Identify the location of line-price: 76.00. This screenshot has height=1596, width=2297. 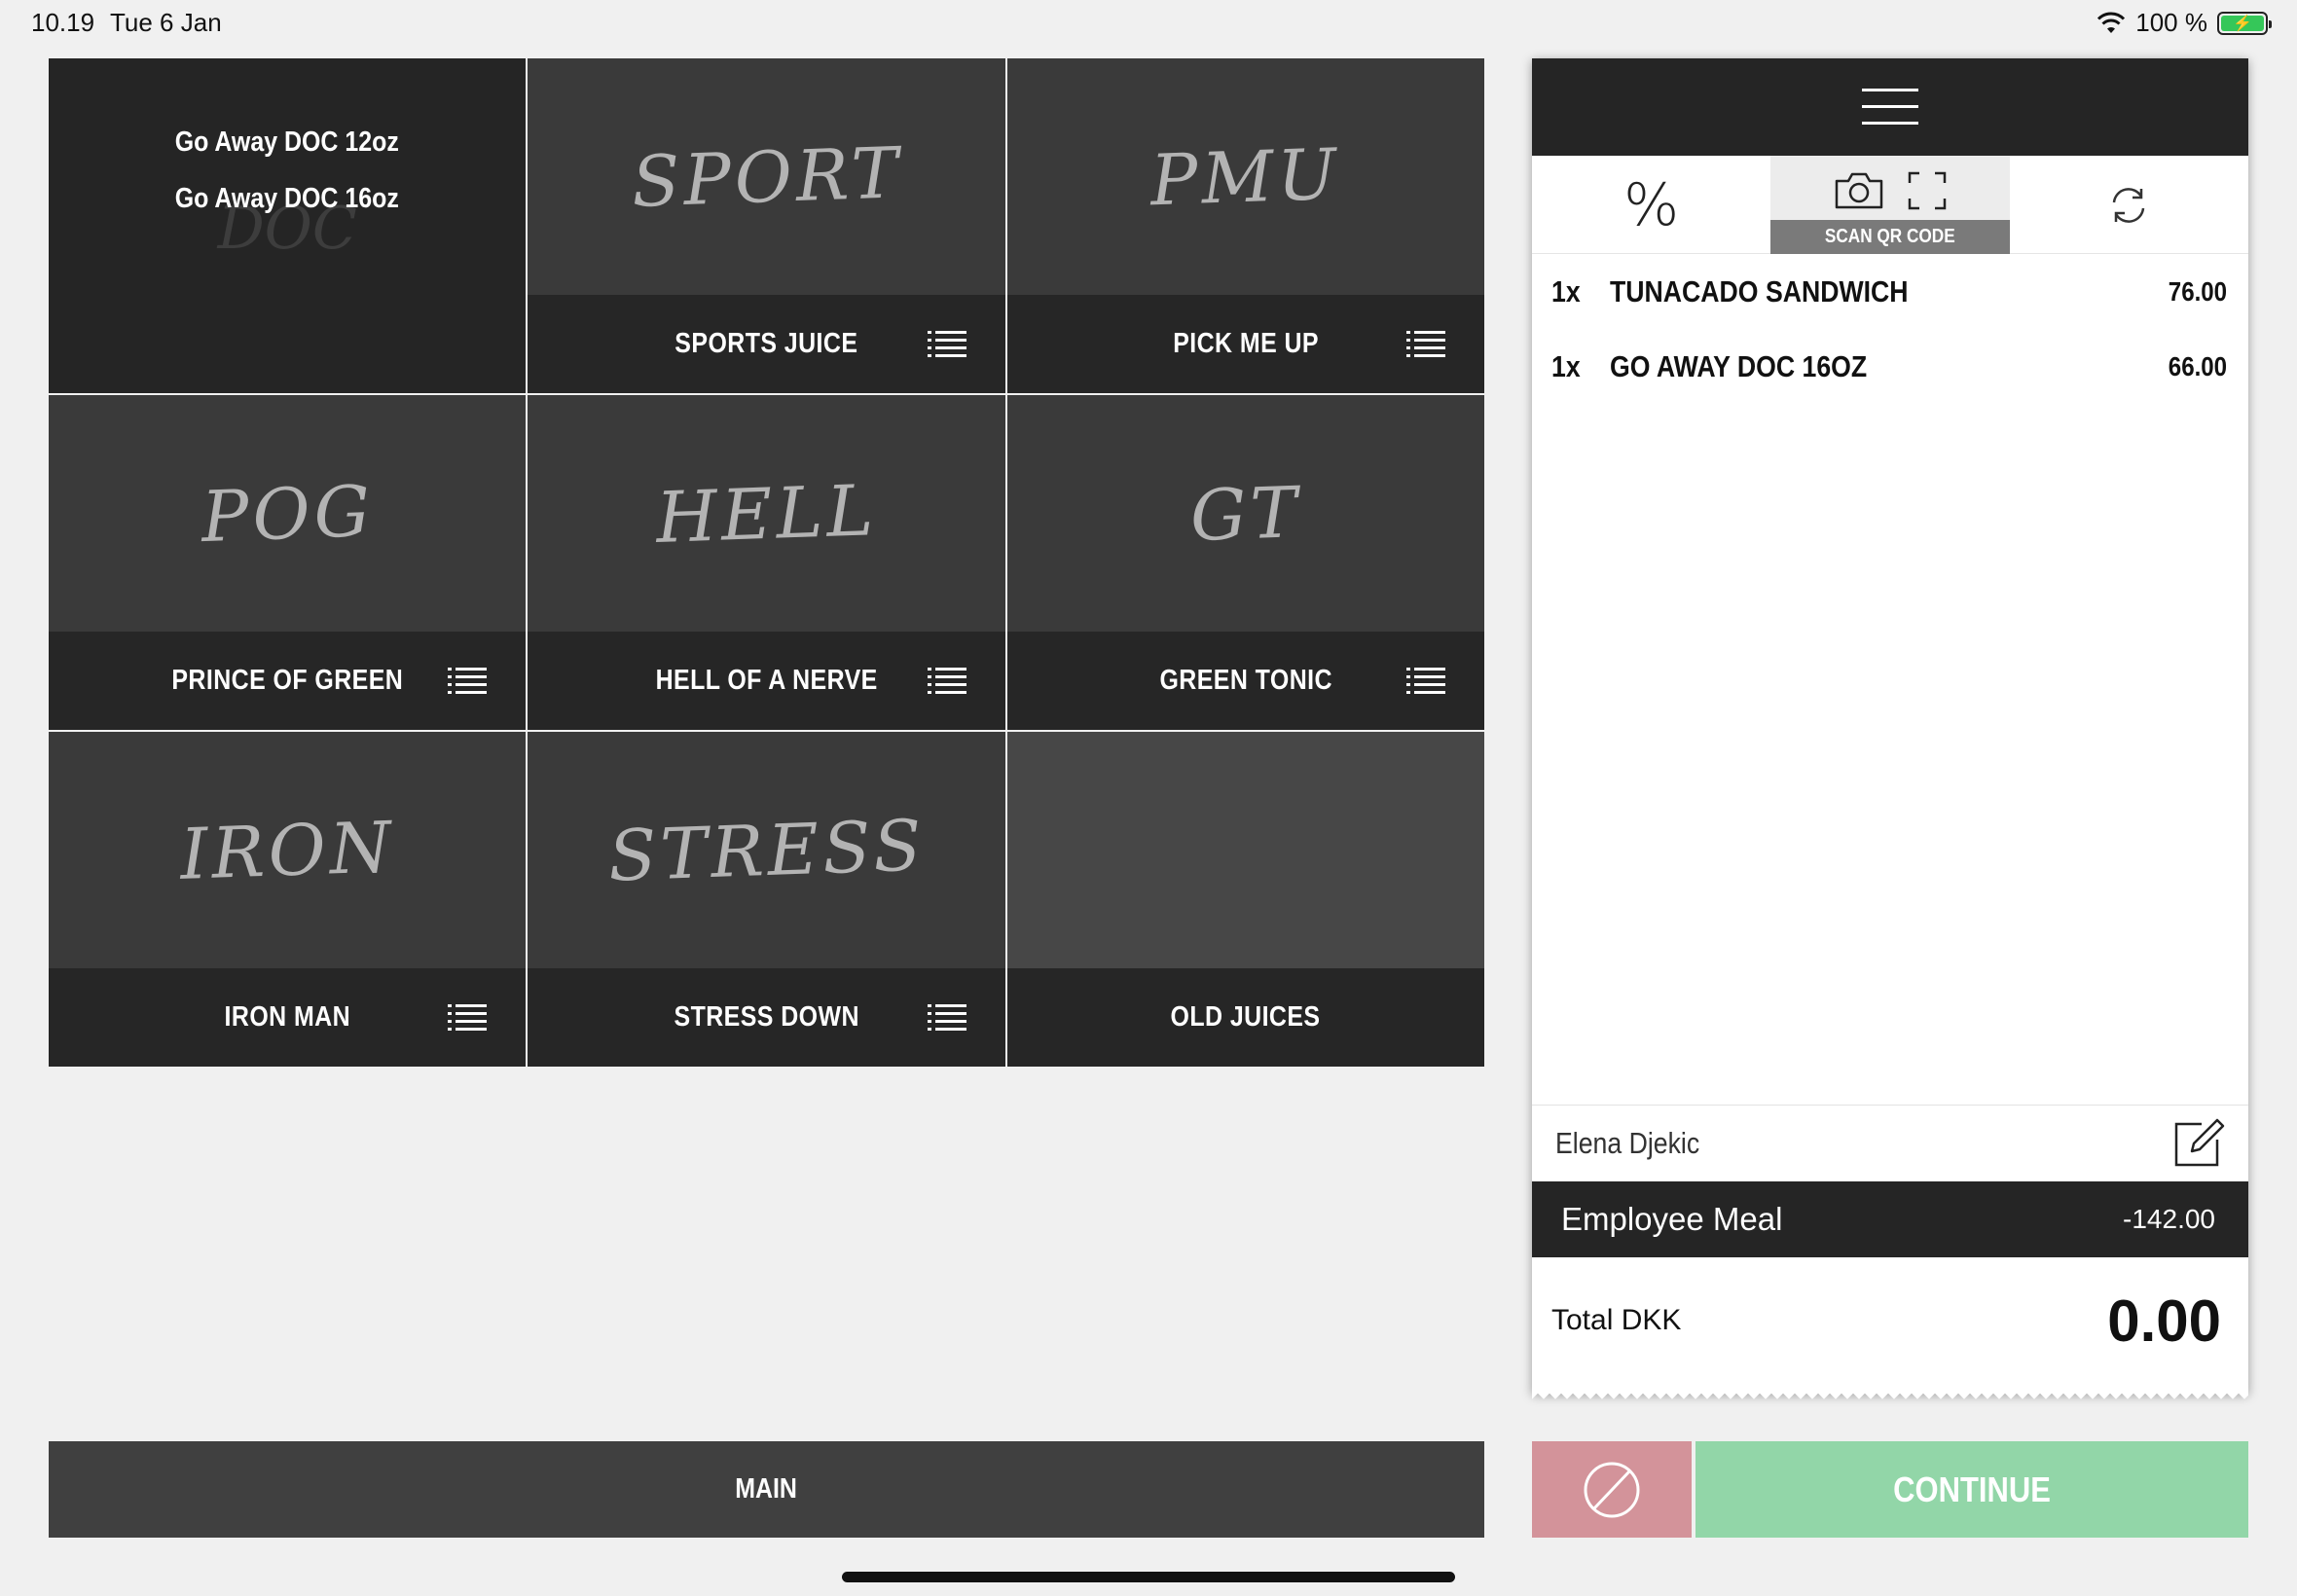
(2197, 291).